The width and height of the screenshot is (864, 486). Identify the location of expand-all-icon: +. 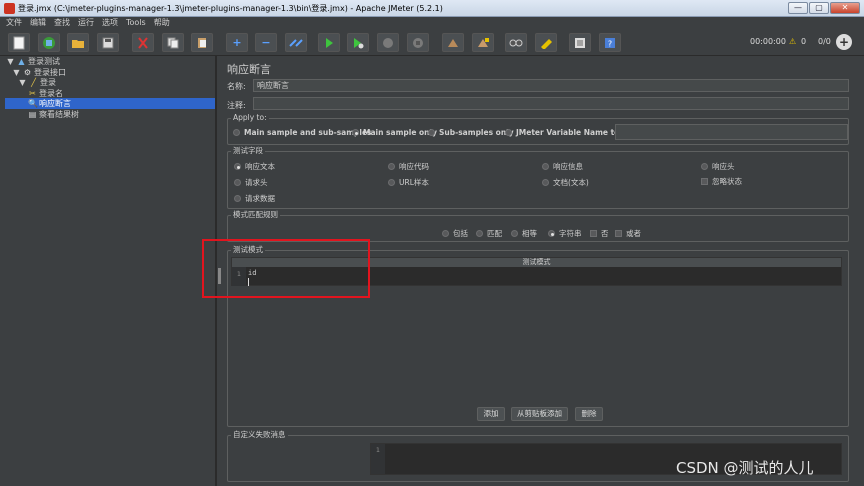
(237, 42).